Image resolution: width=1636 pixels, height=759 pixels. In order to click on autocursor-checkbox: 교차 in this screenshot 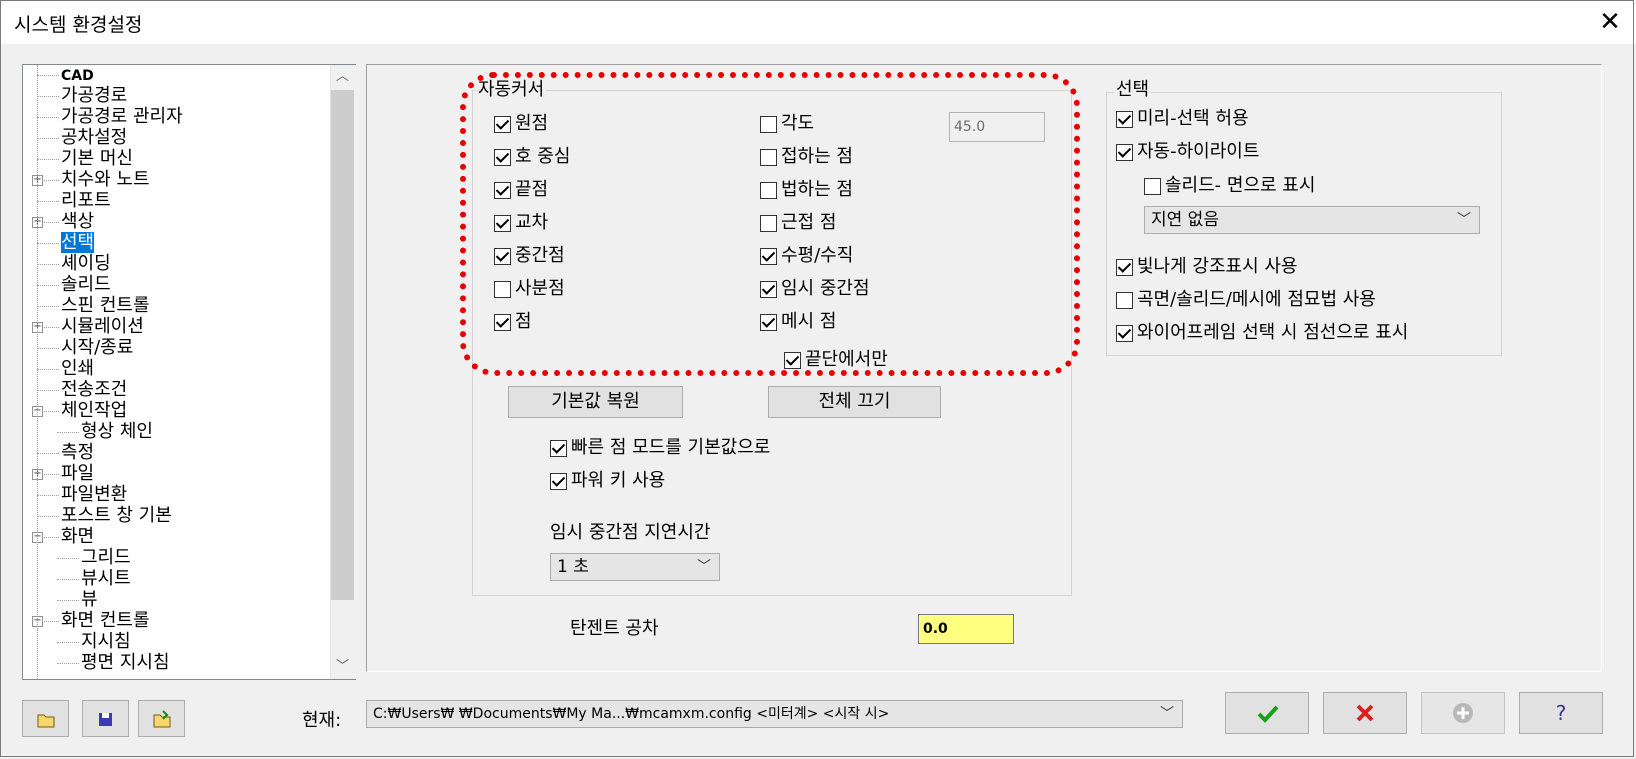, I will do `click(521, 223)`.